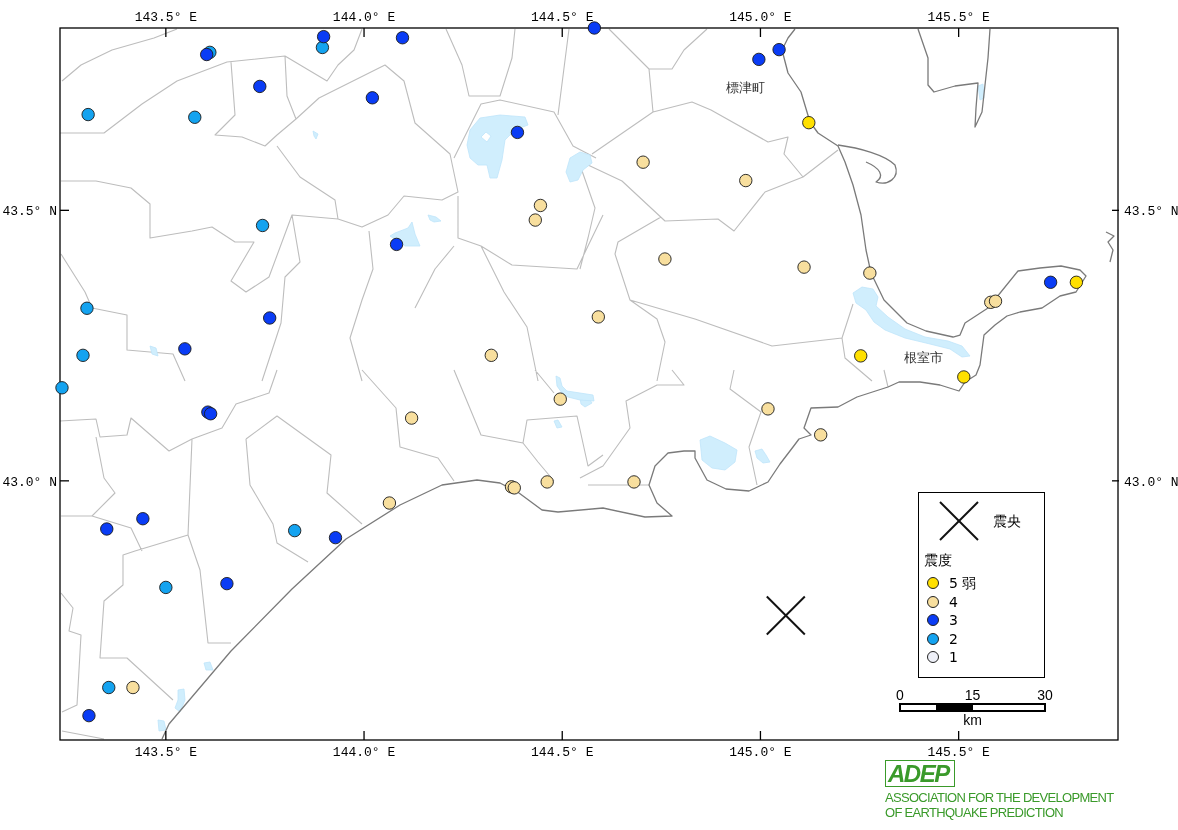  What do you see at coordinates (953, 601) in the screenshot?
I see `legend-label: 4` at bounding box center [953, 601].